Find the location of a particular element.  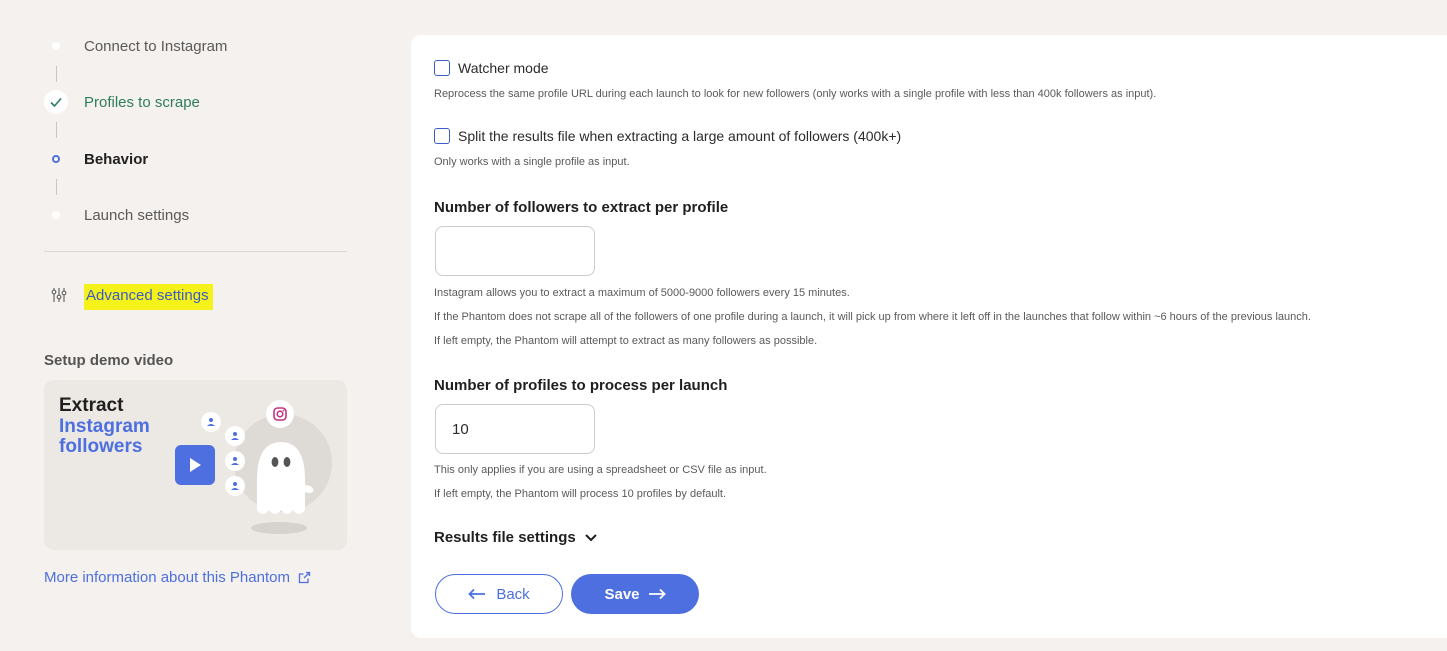

step-profiles-to-scrape: Profiles to scrape is located at coordinates (122, 102).